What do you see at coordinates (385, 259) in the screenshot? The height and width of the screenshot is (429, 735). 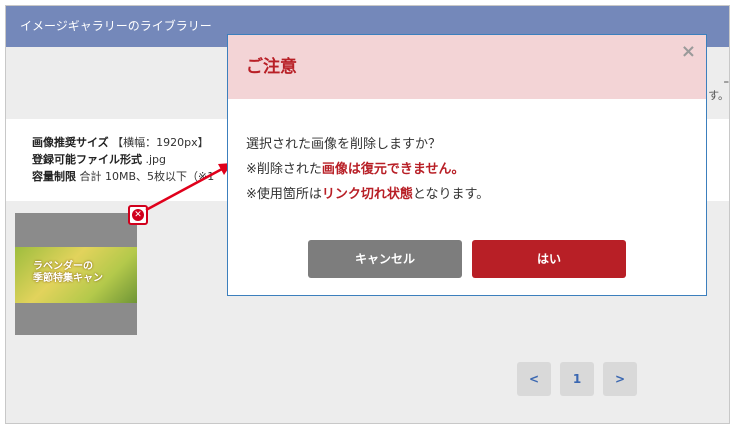 I see `cancel-button: キャンセル` at bounding box center [385, 259].